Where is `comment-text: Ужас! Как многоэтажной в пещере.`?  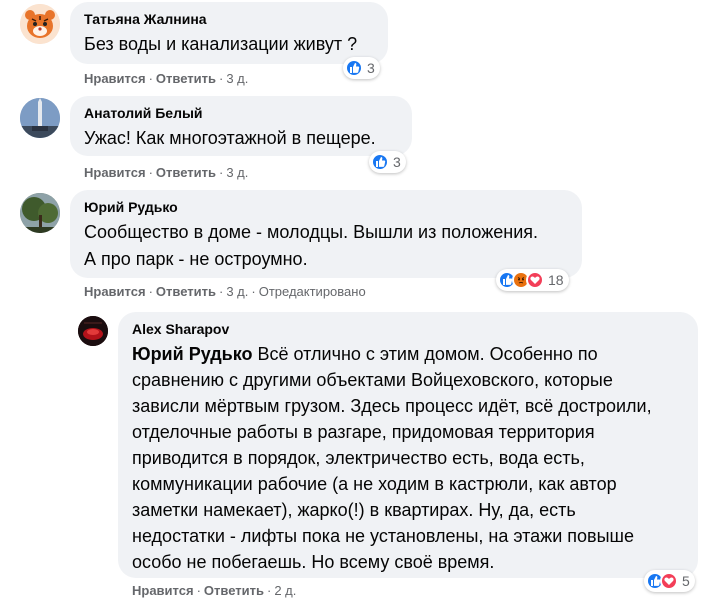
comment-text: Ужас! Как многоэтажной в пещере. is located at coordinates (230, 138).